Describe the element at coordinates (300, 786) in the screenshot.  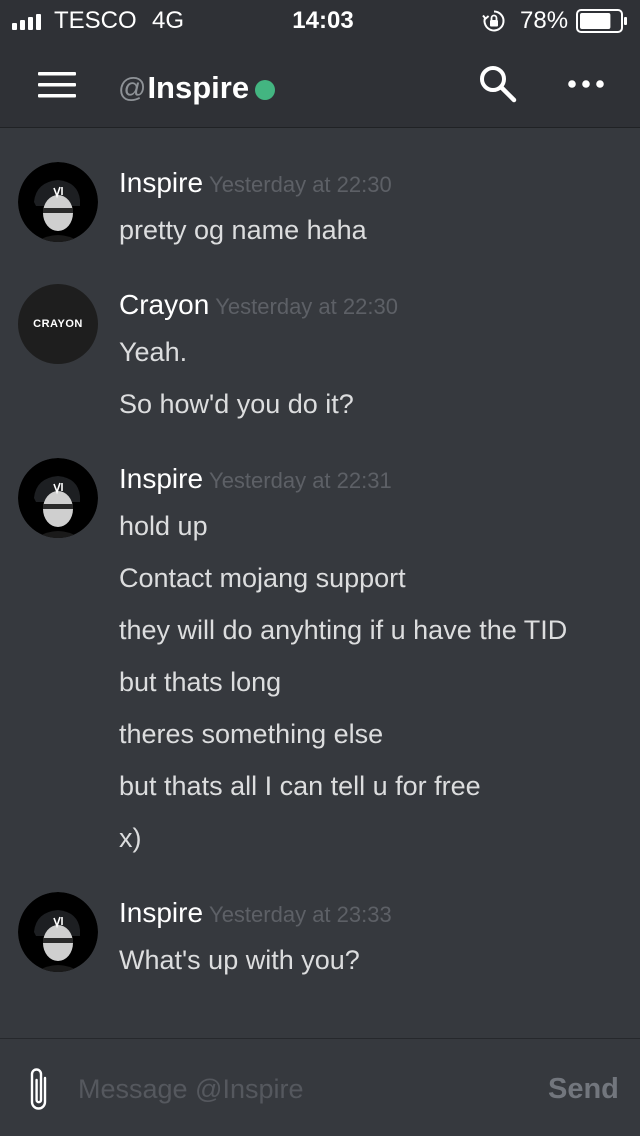
I see `message-text: but thats all I can tell u for free` at that location.